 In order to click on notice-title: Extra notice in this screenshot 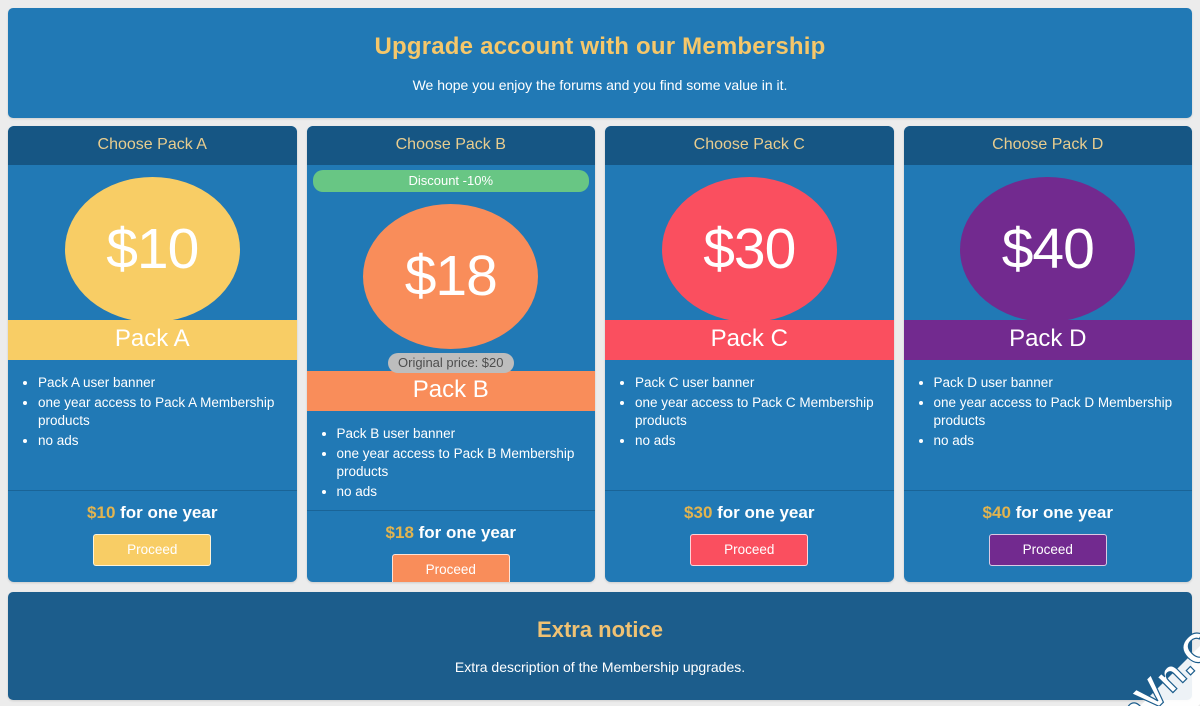, I will do `click(600, 629)`.